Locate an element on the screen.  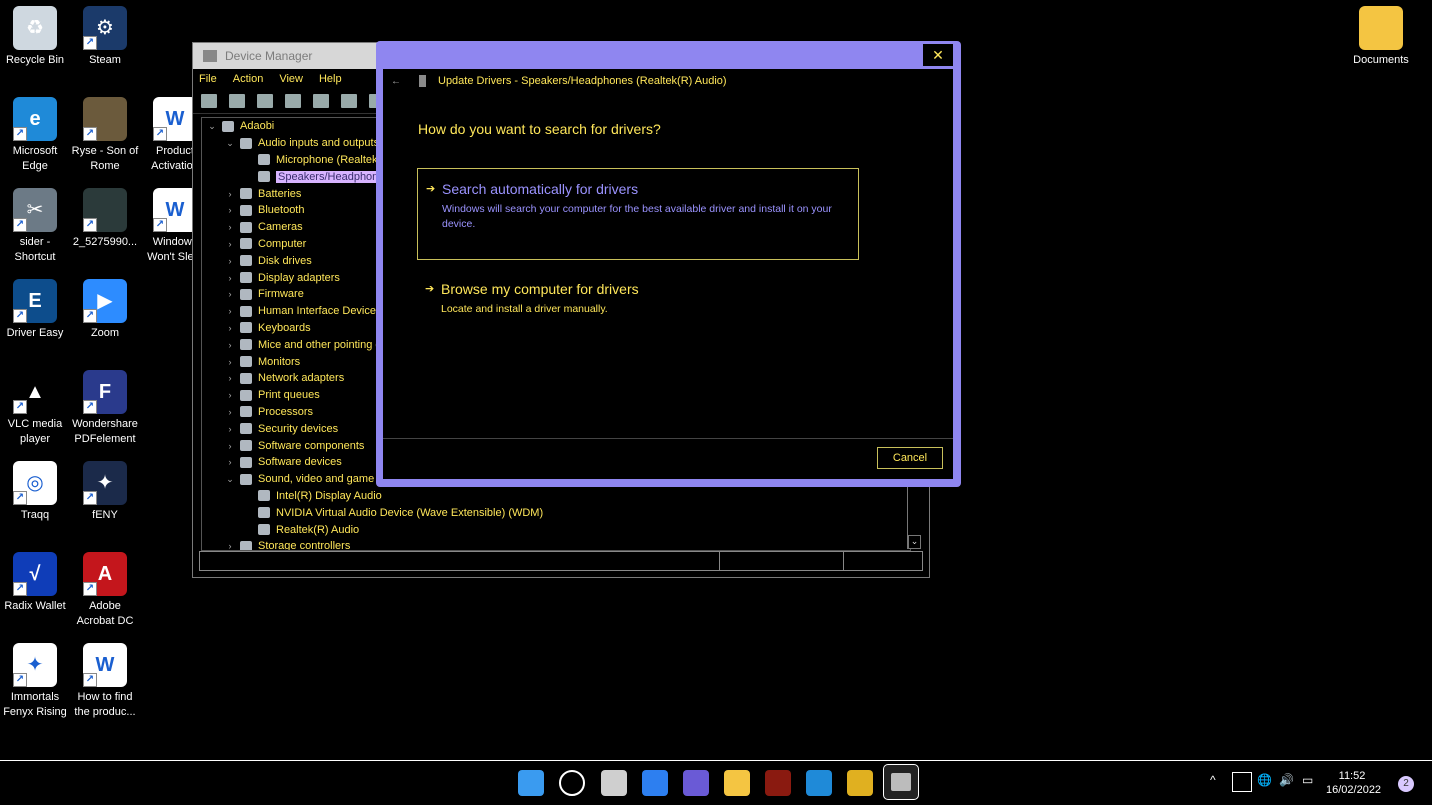
desktop-icon: F ↗ Wondershare PDFelement is located at coordinates (105, 408).